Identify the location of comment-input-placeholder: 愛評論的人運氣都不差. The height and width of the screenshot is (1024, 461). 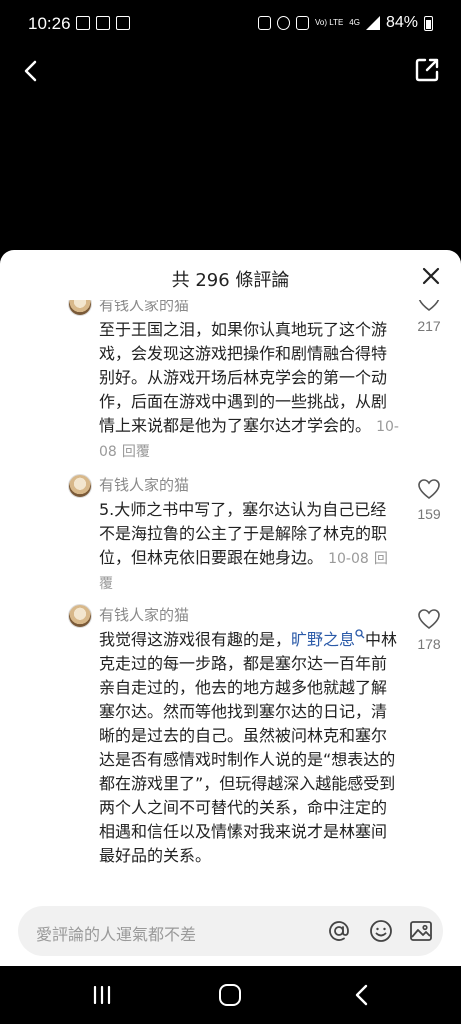
(116, 934).